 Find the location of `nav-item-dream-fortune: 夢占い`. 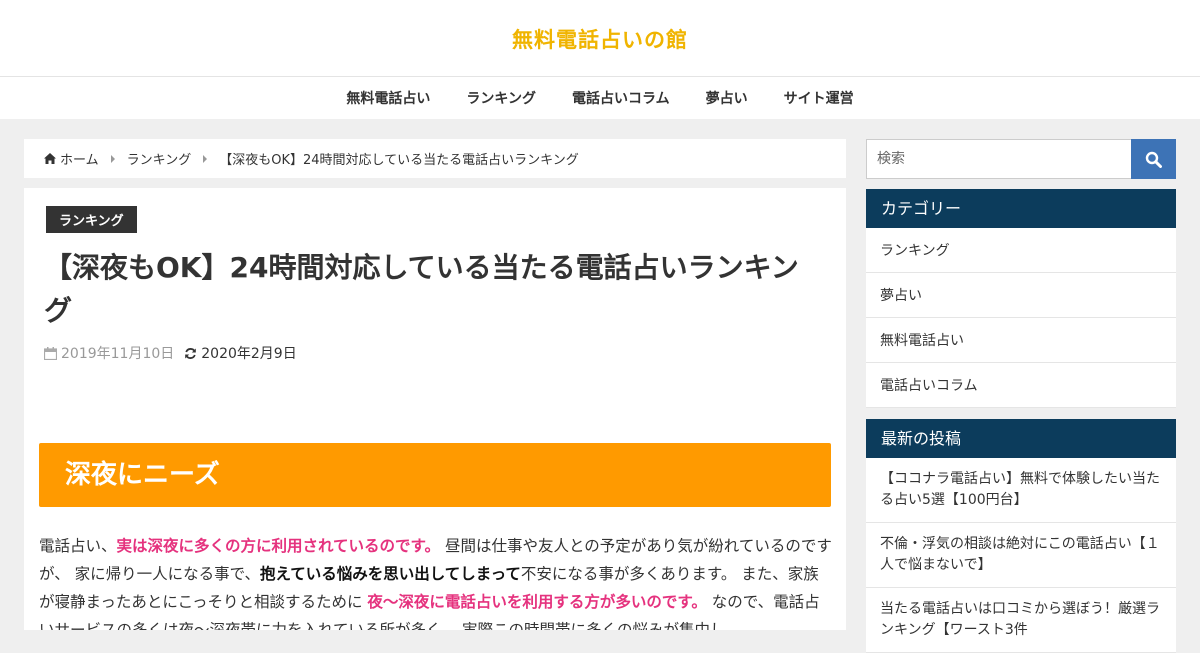

nav-item-dream-fortune: 夢占い is located at coordinates (727, 98).